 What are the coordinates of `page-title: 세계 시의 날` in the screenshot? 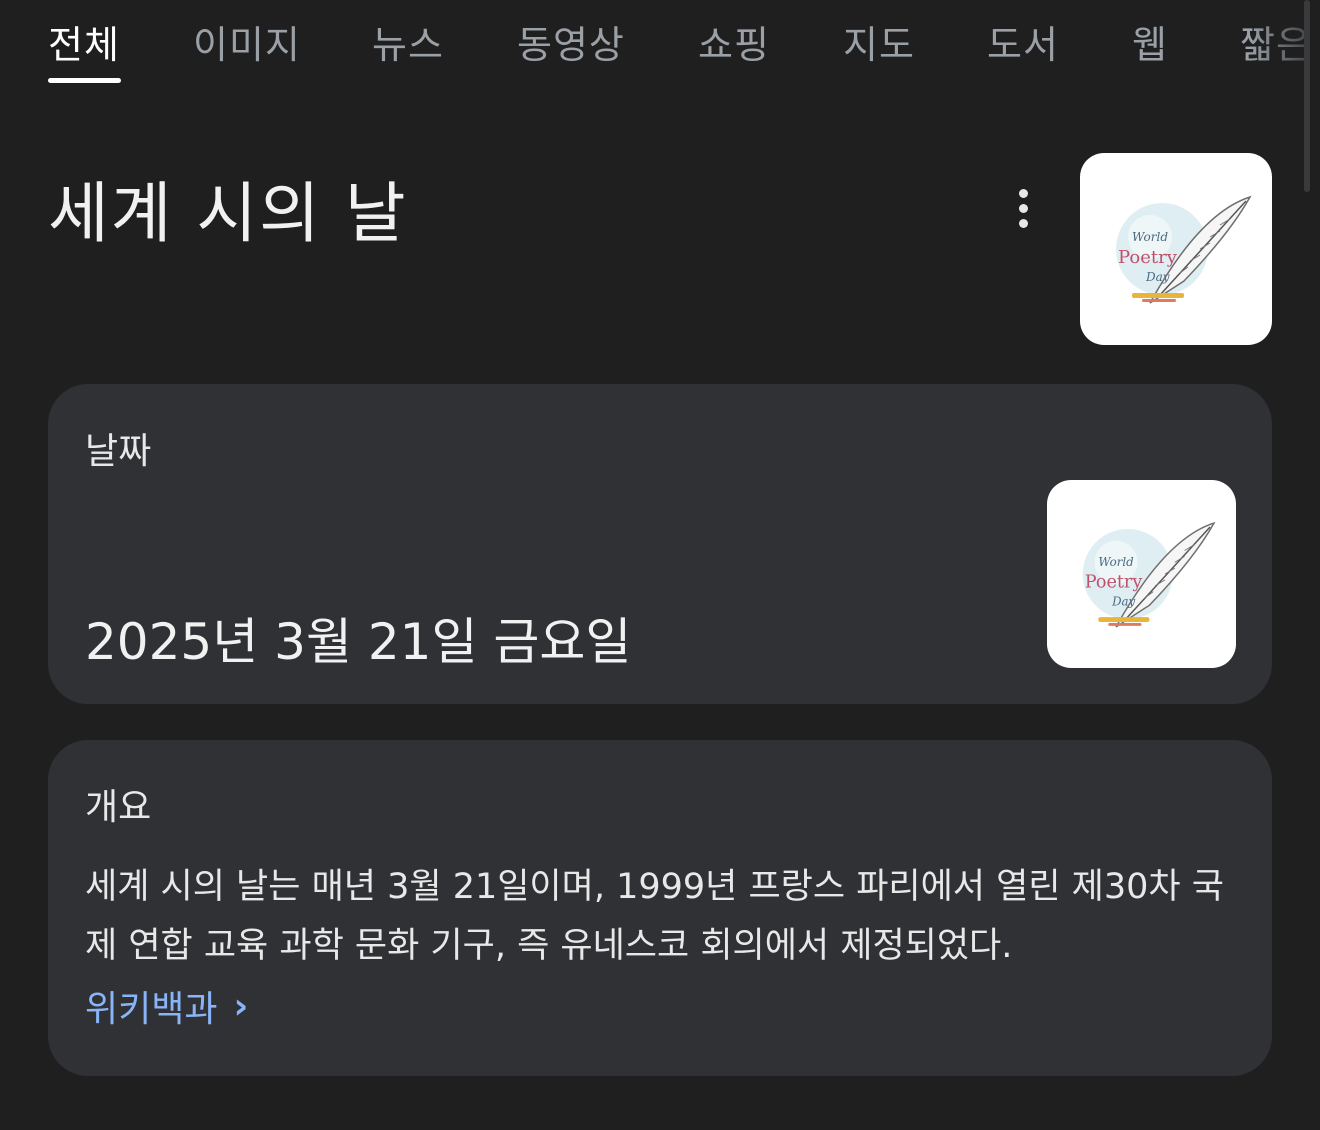 It's located at (228, 213).